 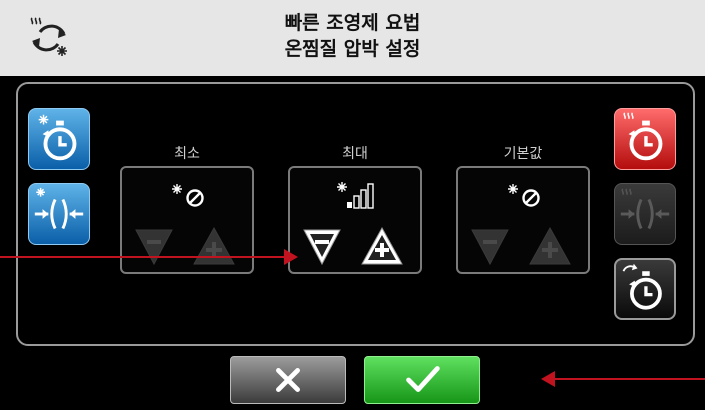 I want to click on heat-timer-button, so click(x=645, y=139).